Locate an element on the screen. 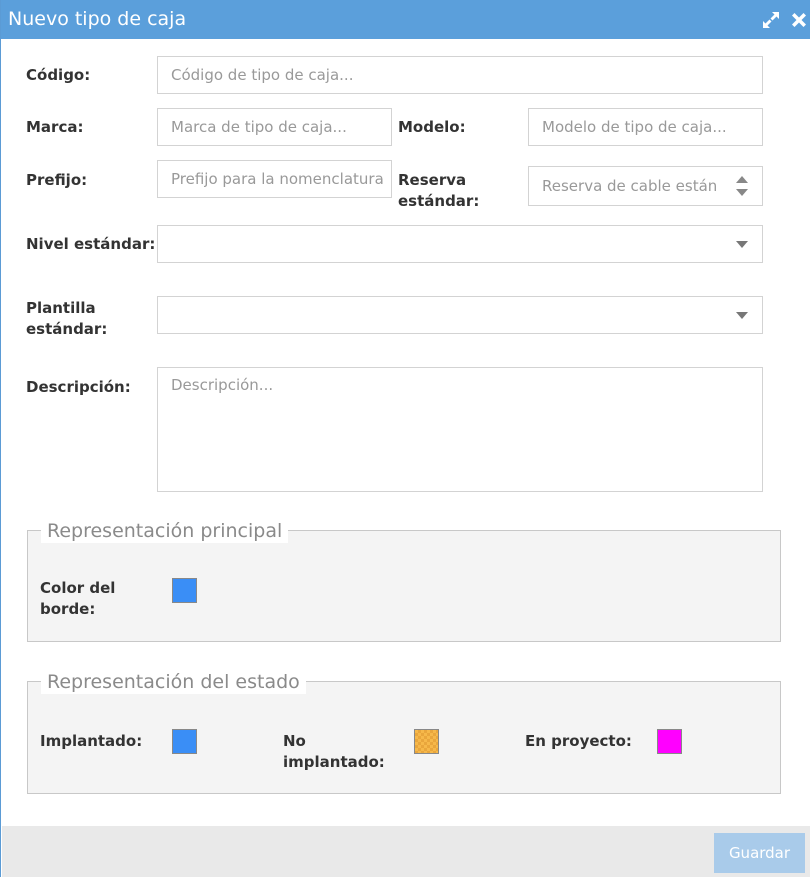 The height and width of the screenshot is (877, 810). marca-label: Marca: is located at coordinates (55, 127).